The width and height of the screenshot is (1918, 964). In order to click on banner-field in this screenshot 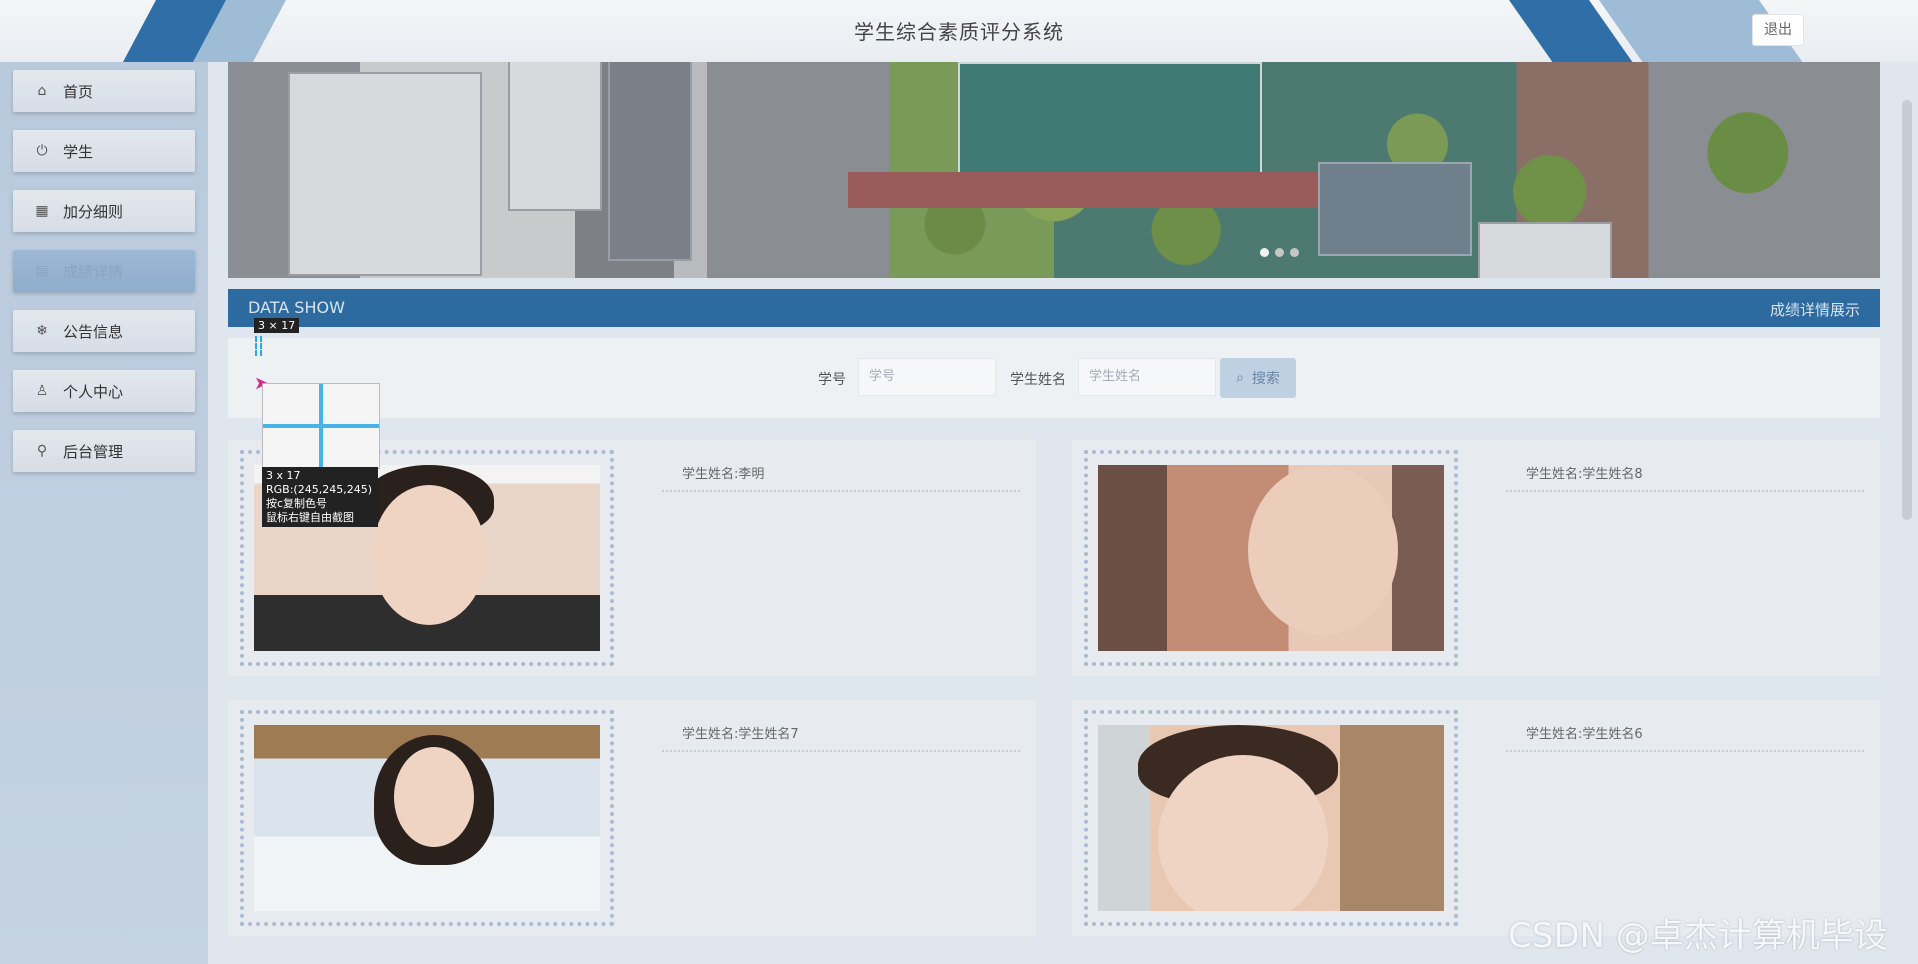, I will do `click(1110, 119)`.